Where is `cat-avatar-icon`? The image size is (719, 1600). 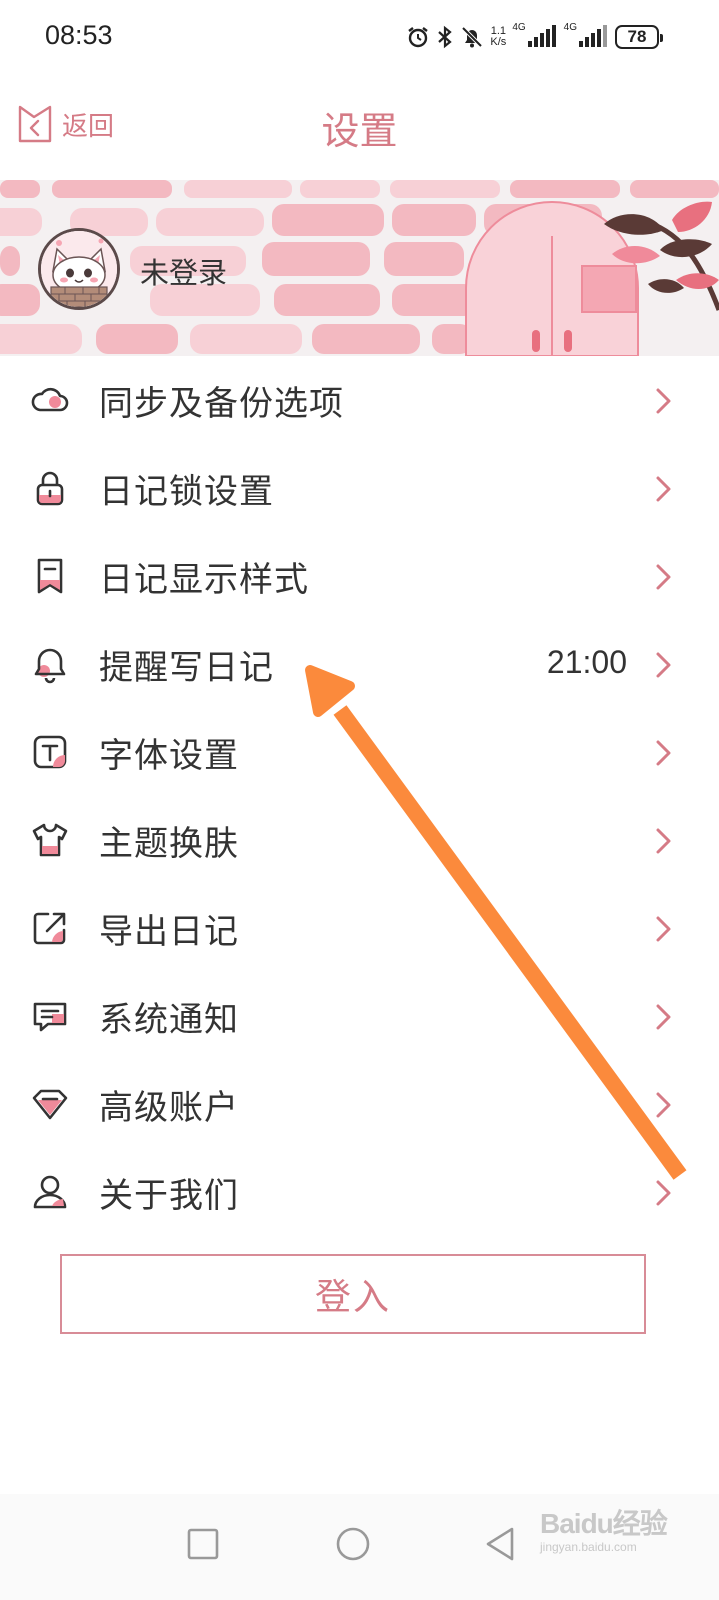 cat-avatar-icon is located at coordinates (79, 269).